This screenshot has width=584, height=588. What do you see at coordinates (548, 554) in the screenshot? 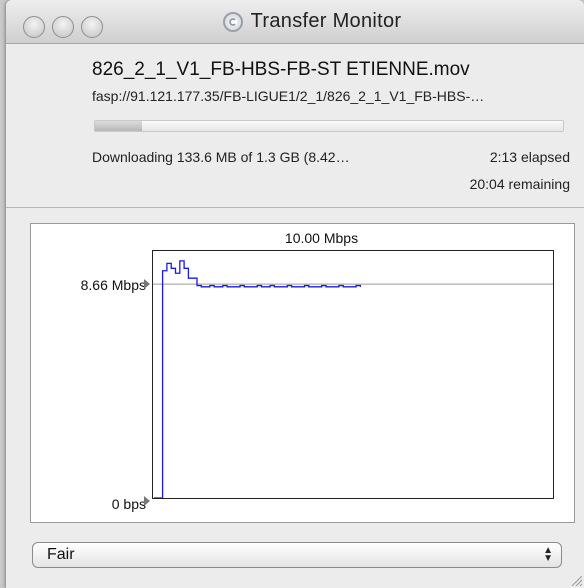
I see `up-down-arrows-icon: ▲ ▼` at bounding box center [548, 554].